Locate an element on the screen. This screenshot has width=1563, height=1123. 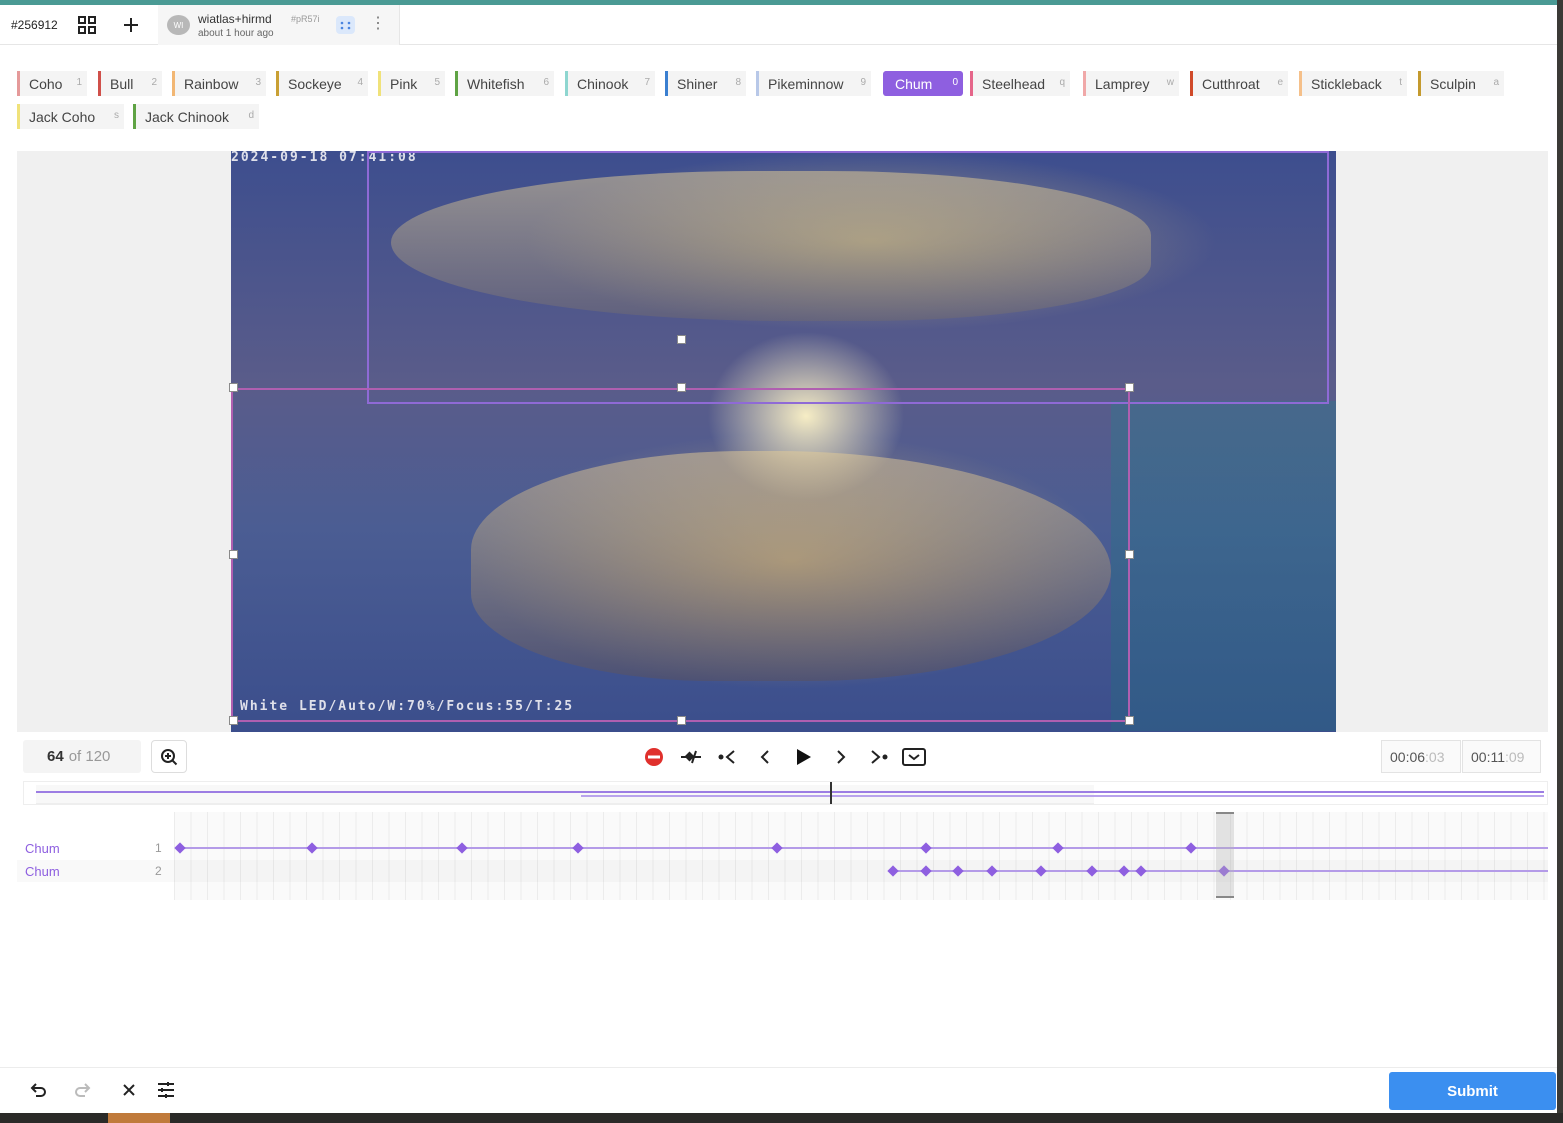
label-chip-jack-chinook: Jack Chinook d is located at coordinates (196, 116).